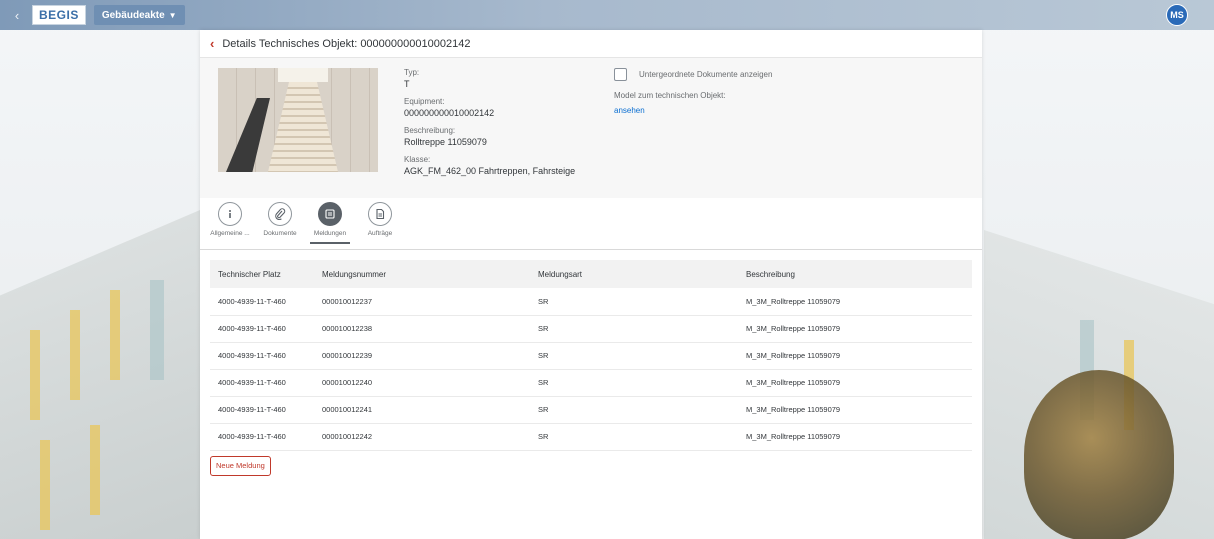 The width and height of the screenshot is (1214, 539). What do you see at coordinates (424, 101) in the screenshot?
I see `attr-label: Equipment:` at bounding box center [424, 101].